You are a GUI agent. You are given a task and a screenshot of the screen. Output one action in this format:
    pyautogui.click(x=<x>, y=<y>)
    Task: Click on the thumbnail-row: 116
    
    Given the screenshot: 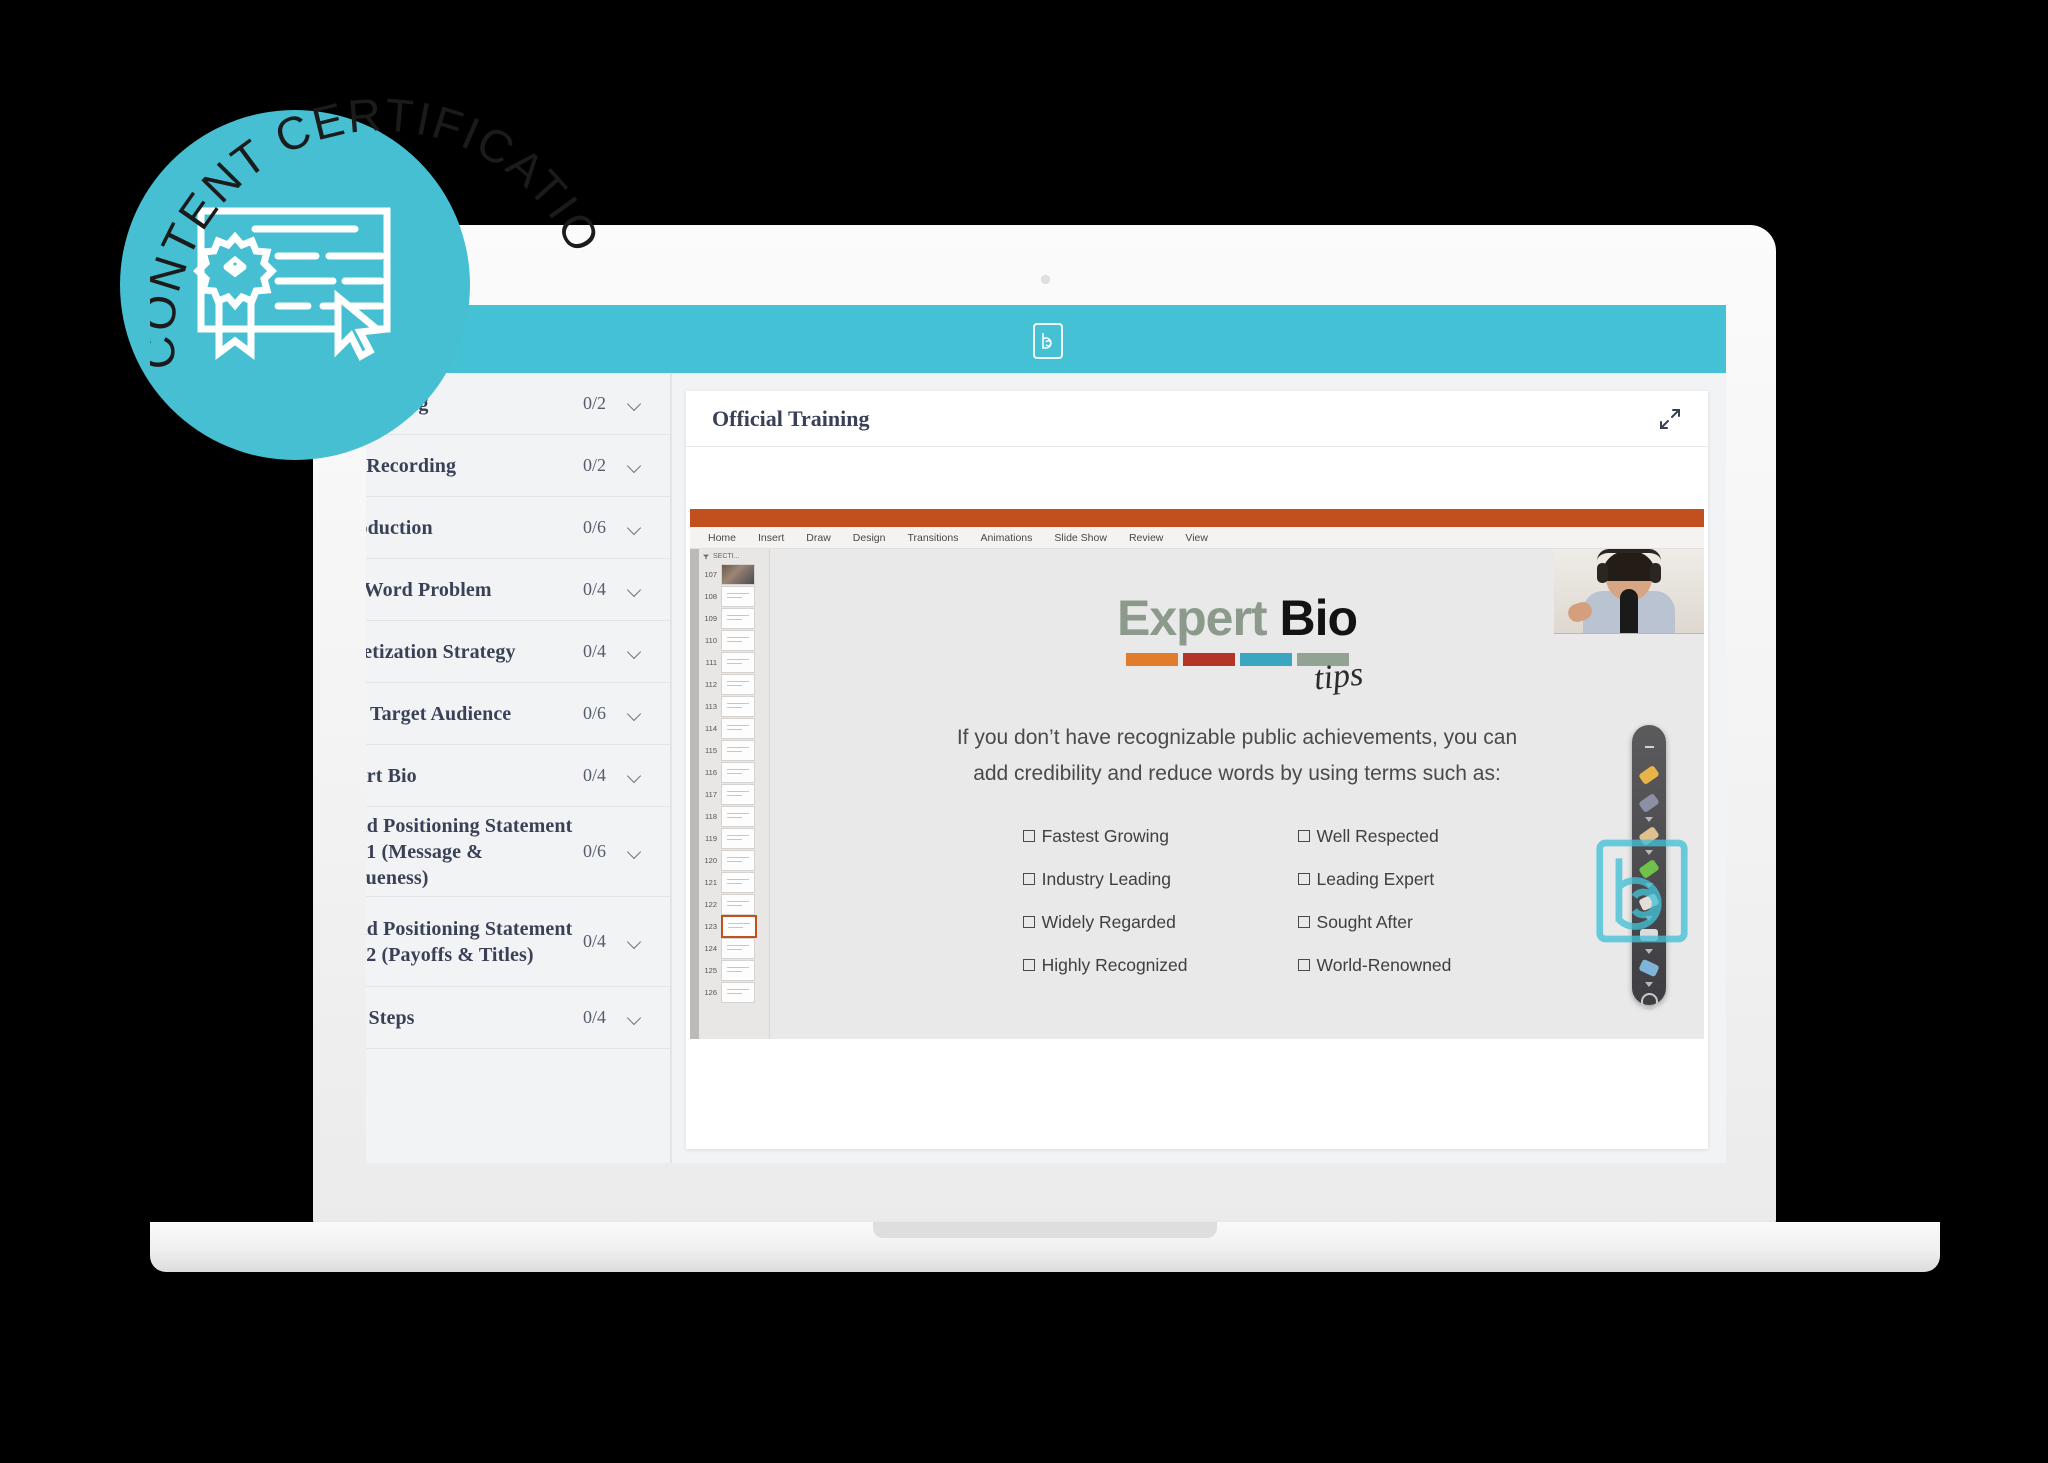 What is the action you would take?
    pyautogui.click(x=729, y=772)
    